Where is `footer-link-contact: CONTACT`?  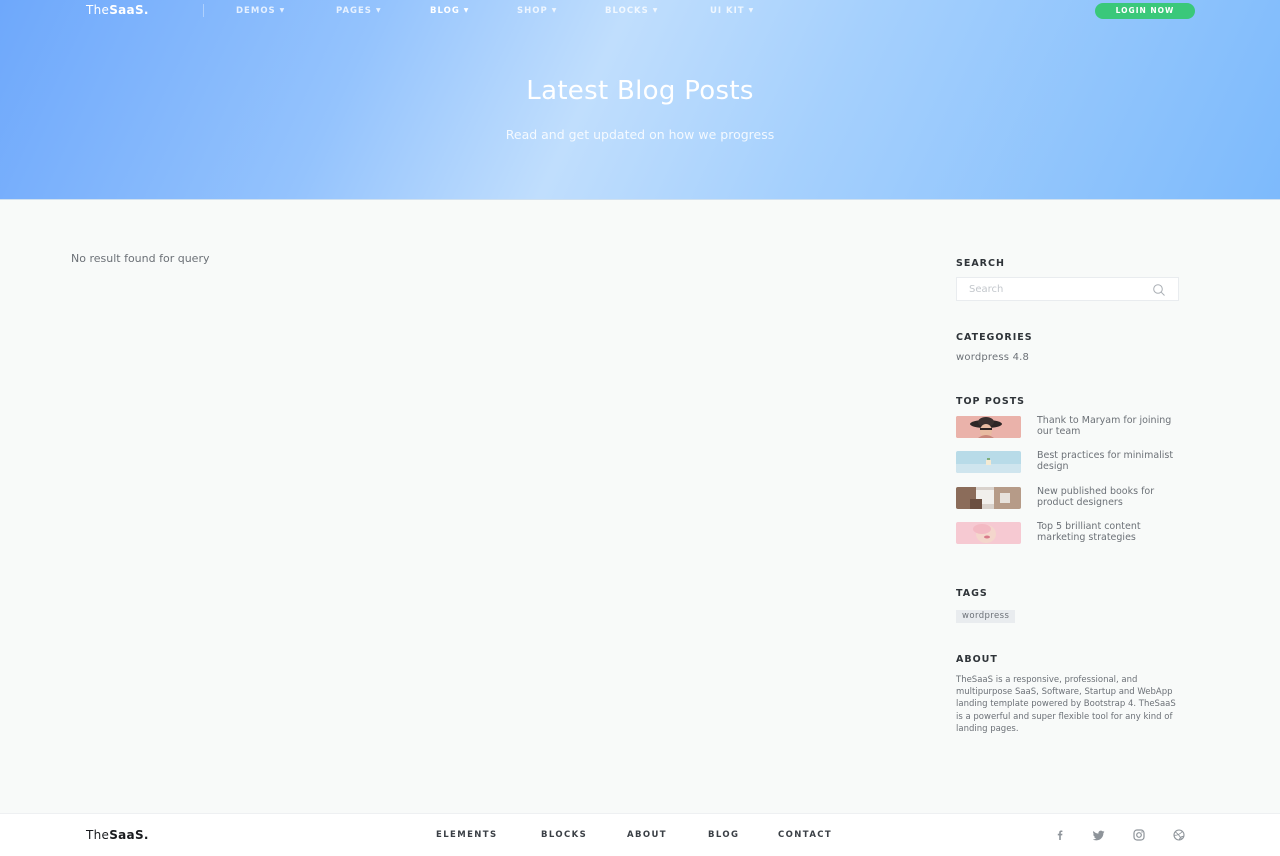
footer-link-contact: CONTACT is located at coordinates (805, 835).